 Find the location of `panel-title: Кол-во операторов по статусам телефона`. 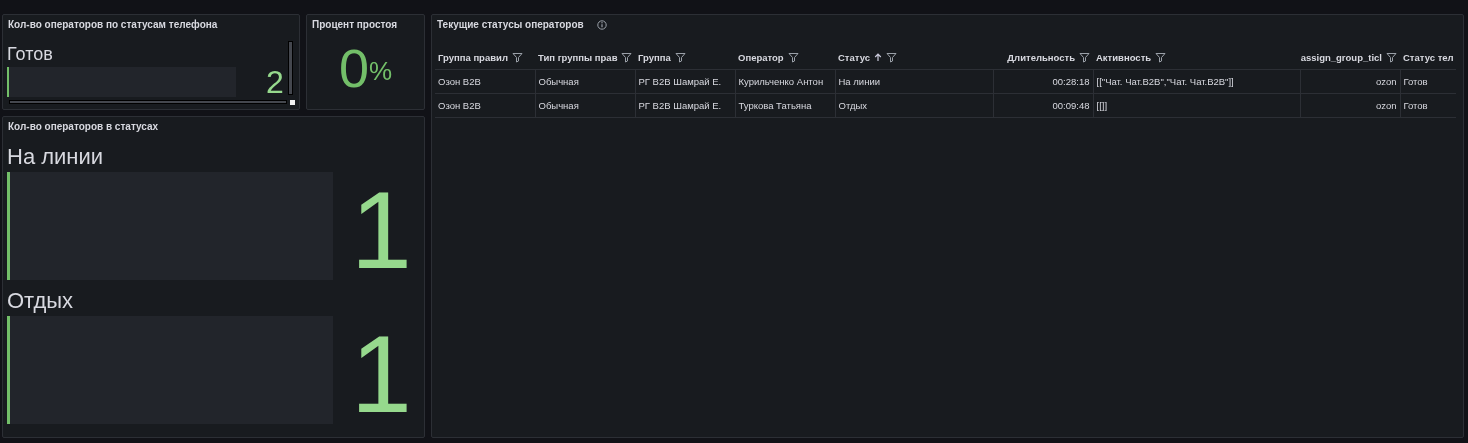

panel-title: Кол-во операторов по статусам телефона is located at coordinates (113, 25).